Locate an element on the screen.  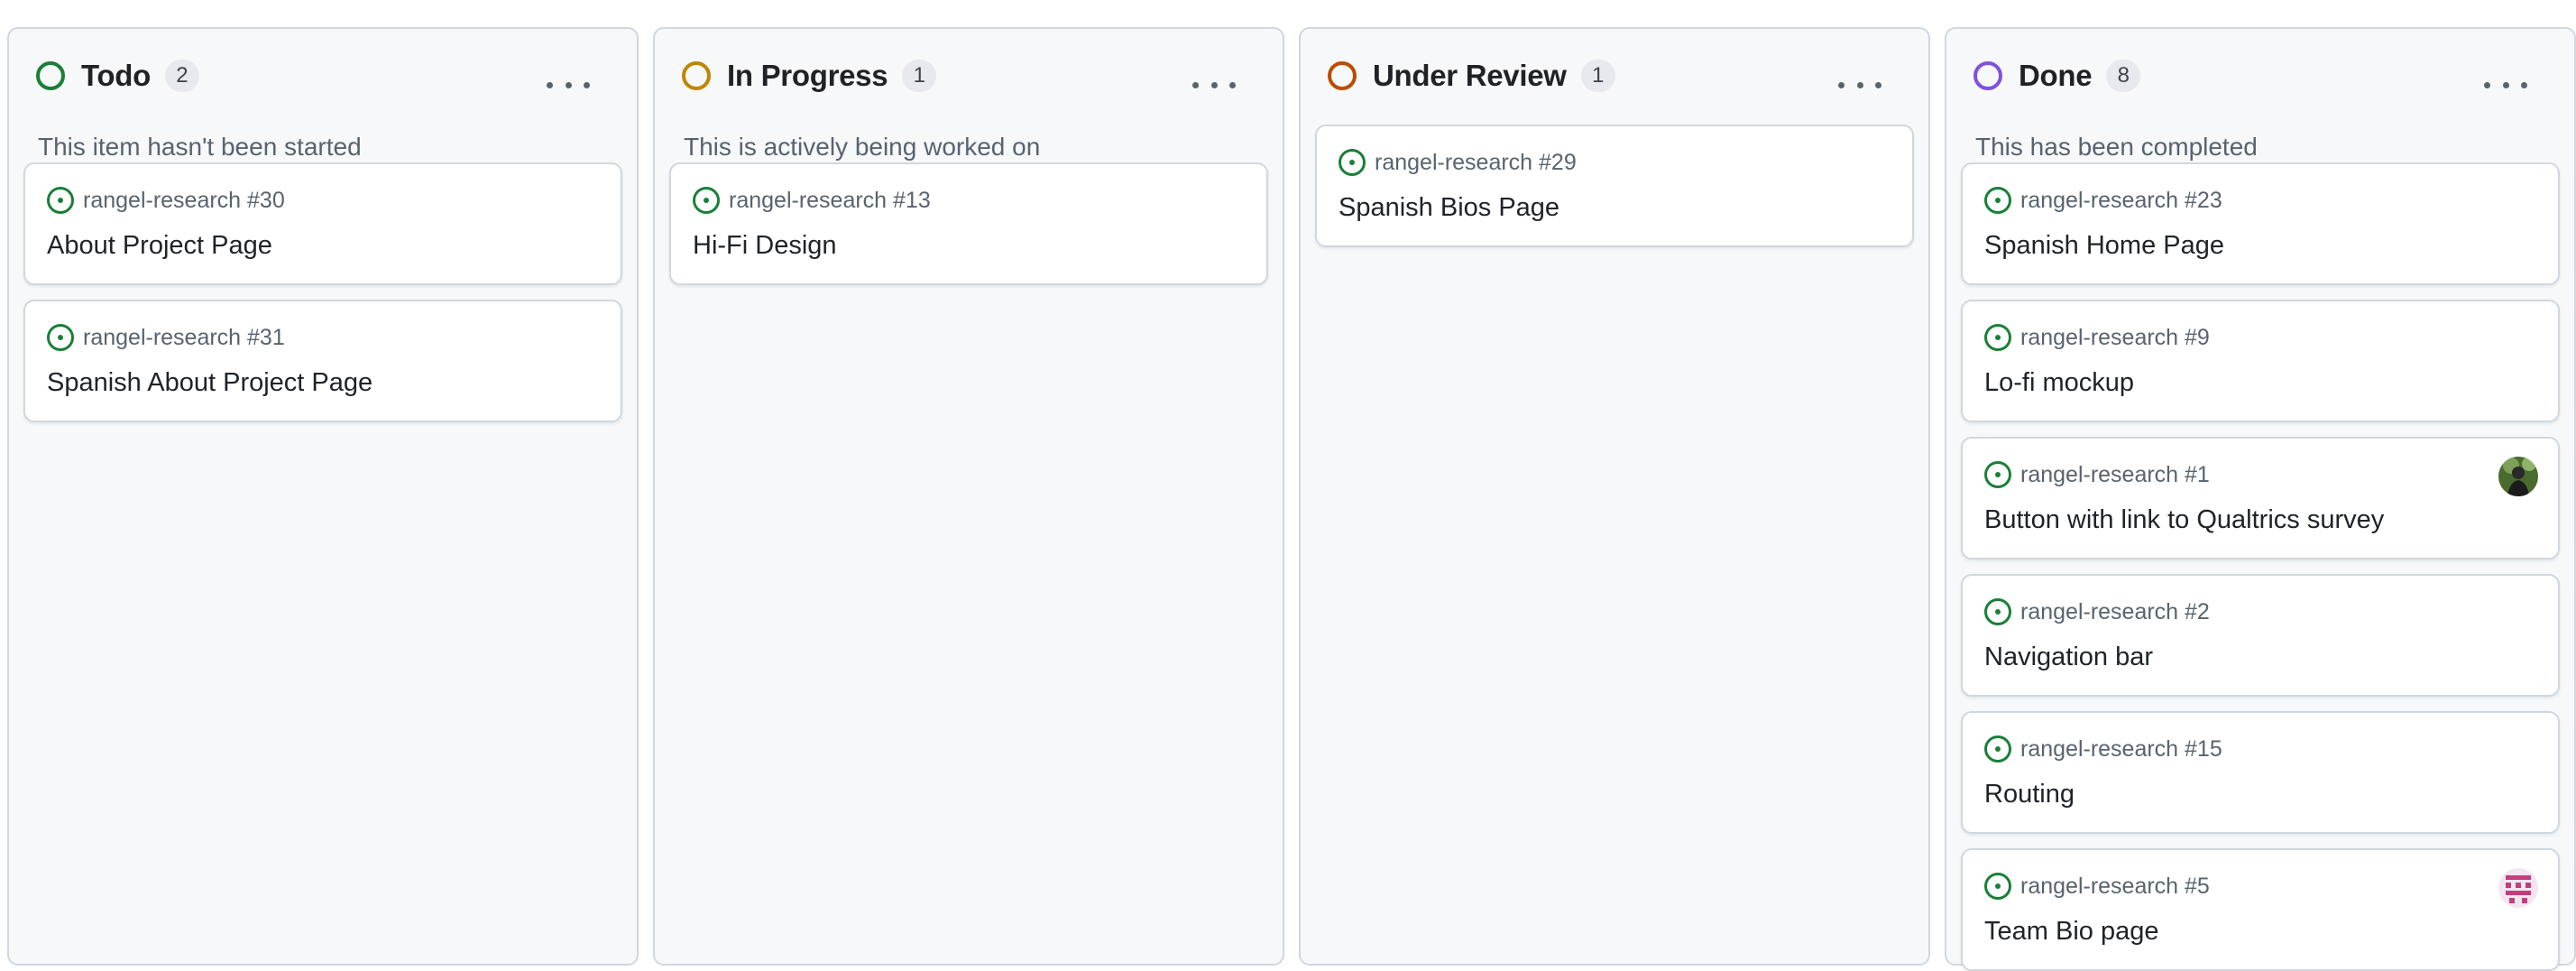
column-header: Done 8 is located at coordinates (2057, 76).